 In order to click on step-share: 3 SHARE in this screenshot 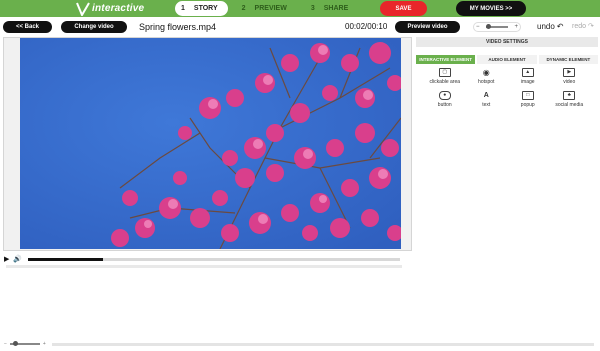, I will do `click(331, 8)`.